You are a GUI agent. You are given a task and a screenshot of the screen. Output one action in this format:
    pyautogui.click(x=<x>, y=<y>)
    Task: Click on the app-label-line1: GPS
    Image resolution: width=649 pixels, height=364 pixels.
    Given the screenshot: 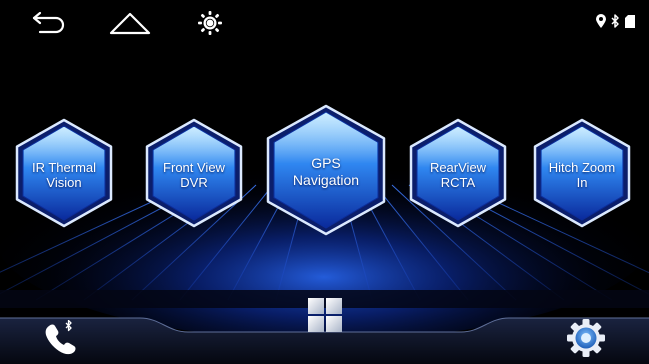 What is the action you would take?
    pyautogui.click(x=326, y=163)
    